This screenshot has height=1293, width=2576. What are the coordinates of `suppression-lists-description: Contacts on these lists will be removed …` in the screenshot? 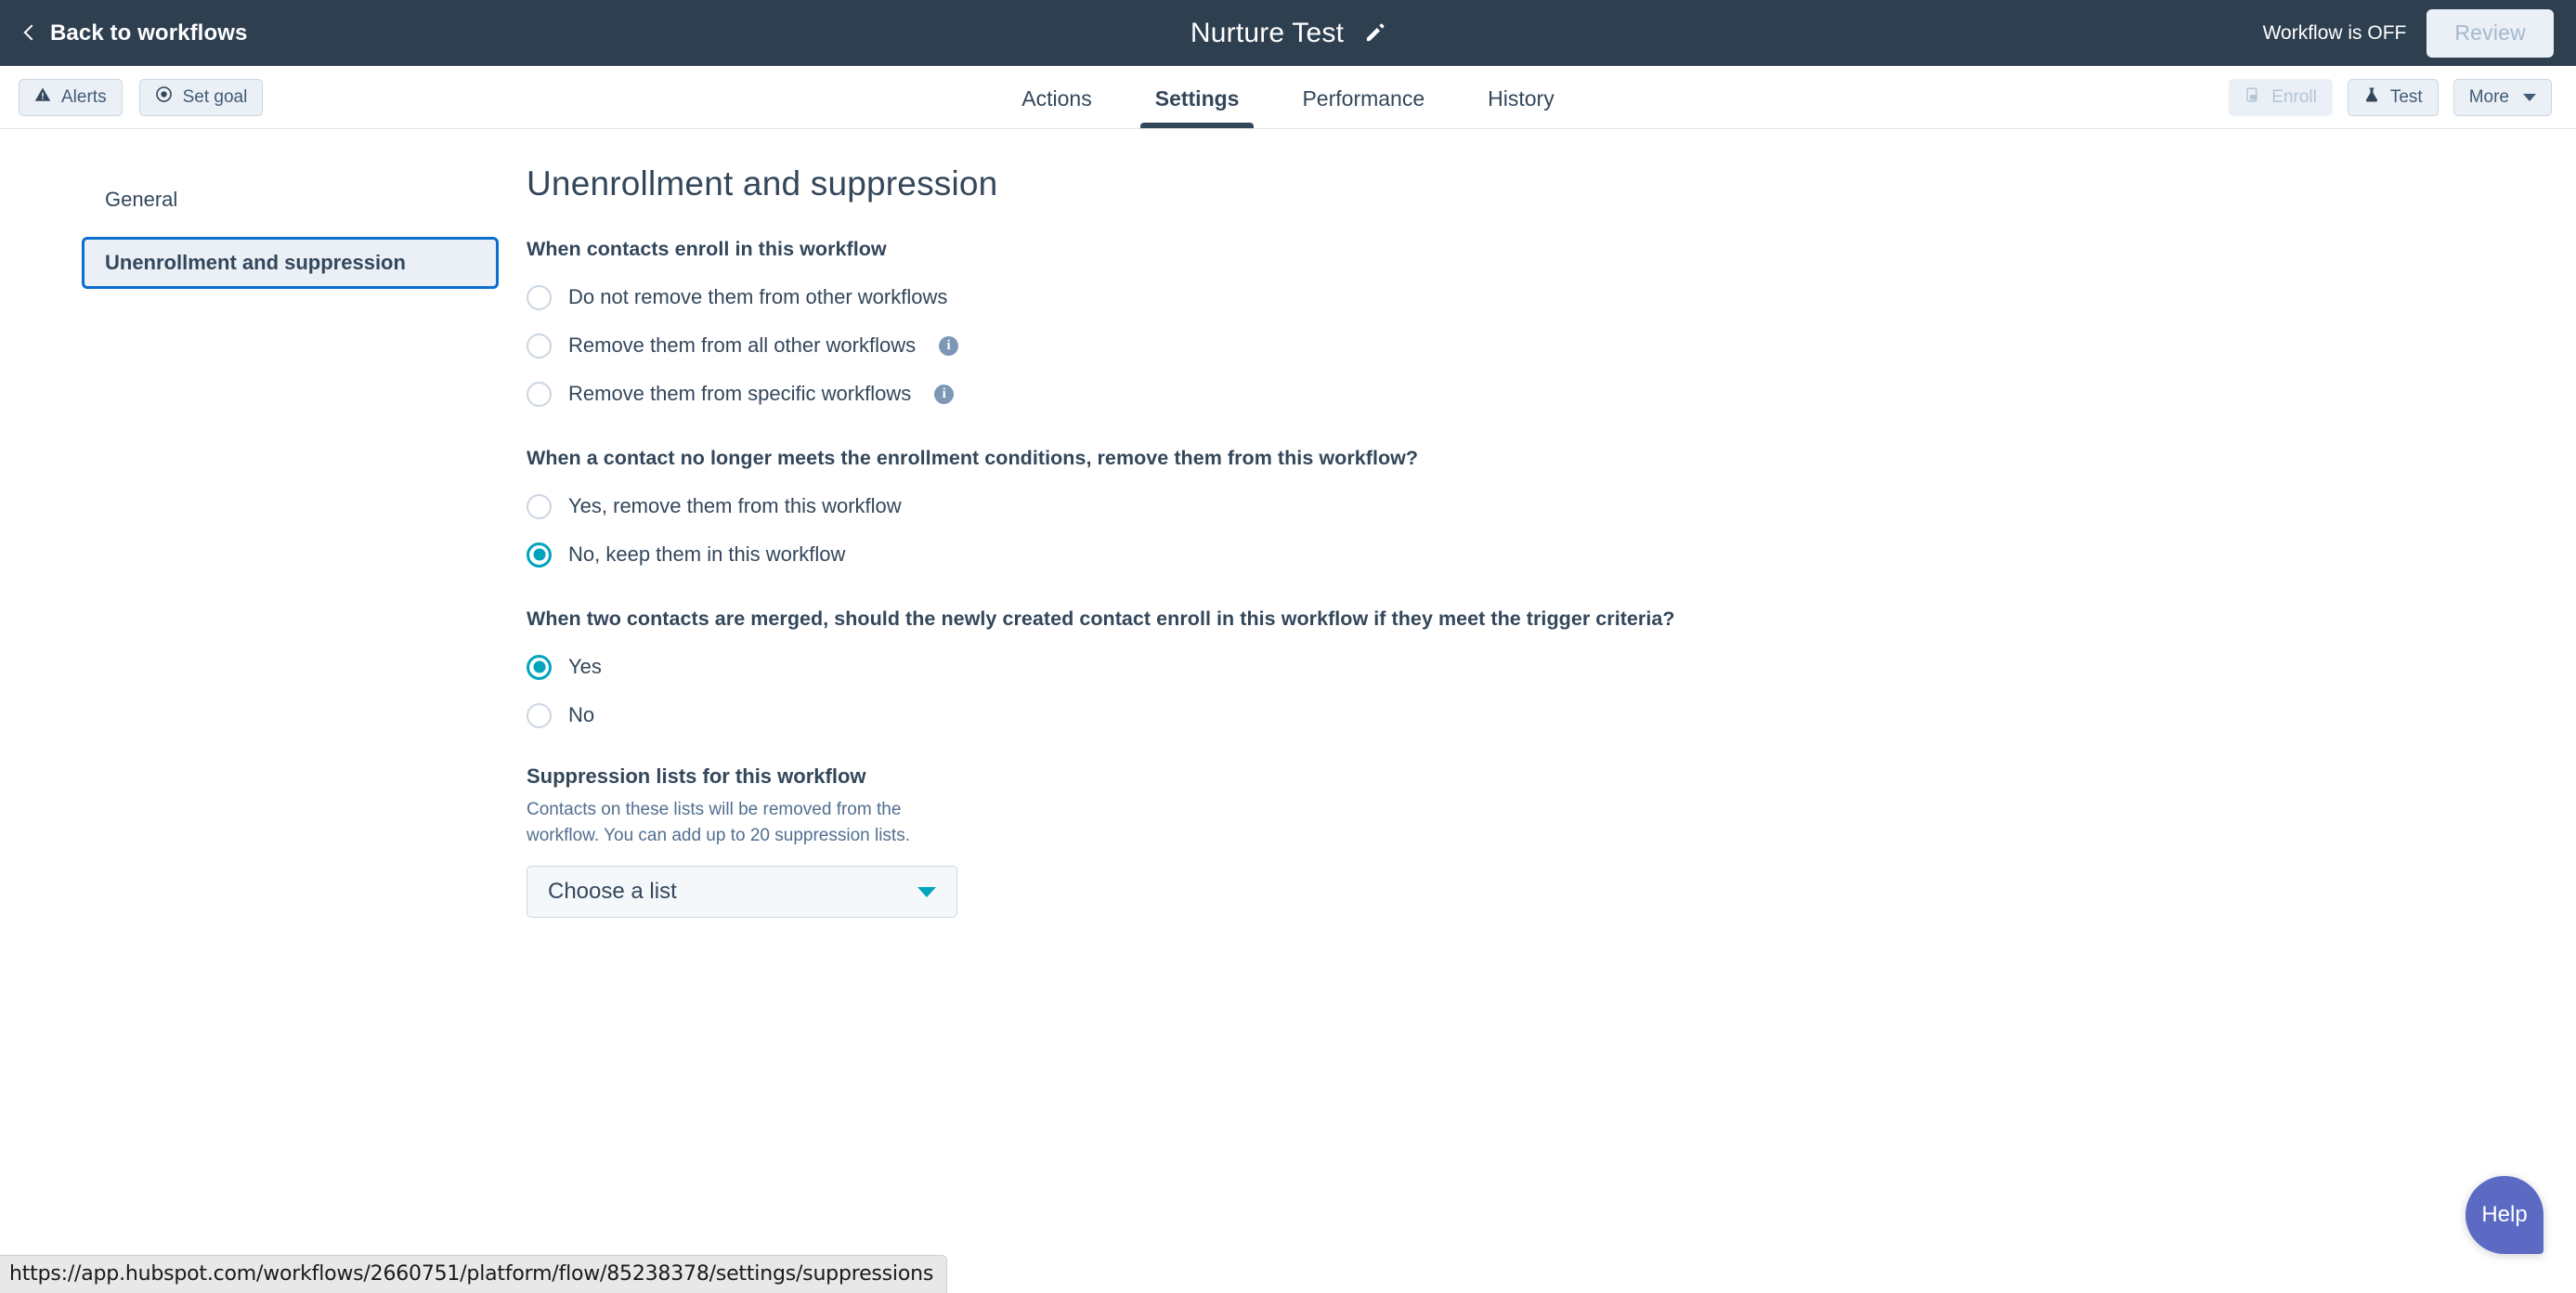 It's located at (718, 822).